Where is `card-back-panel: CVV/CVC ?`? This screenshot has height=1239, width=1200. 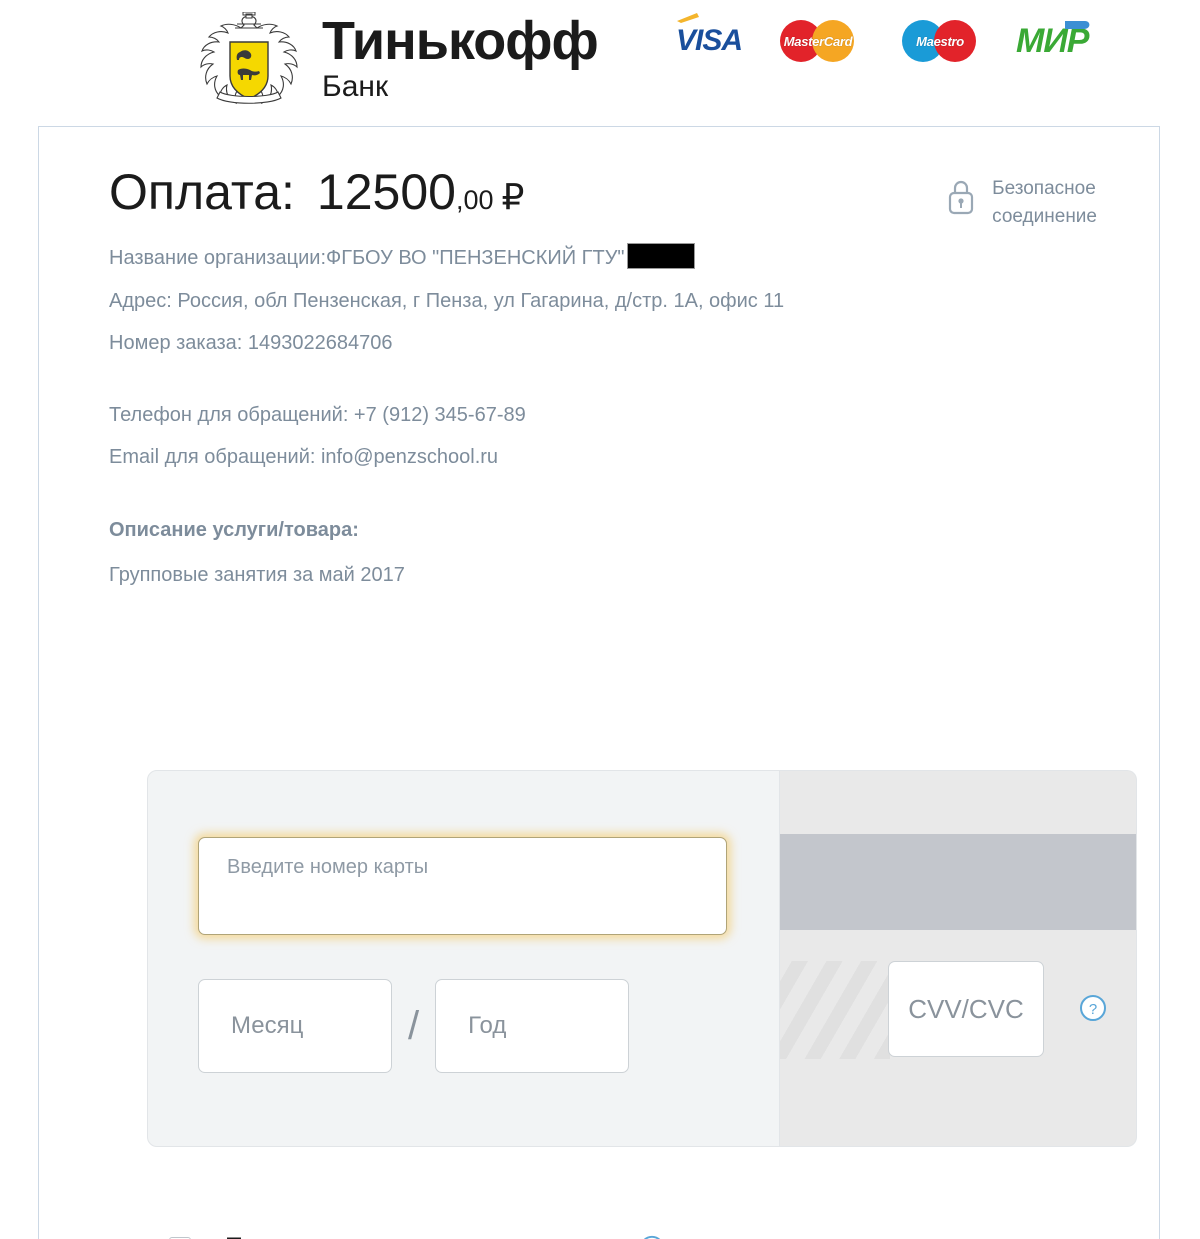
card-back-panel: CVV/CVC ? is located at coordinates (958, 958).